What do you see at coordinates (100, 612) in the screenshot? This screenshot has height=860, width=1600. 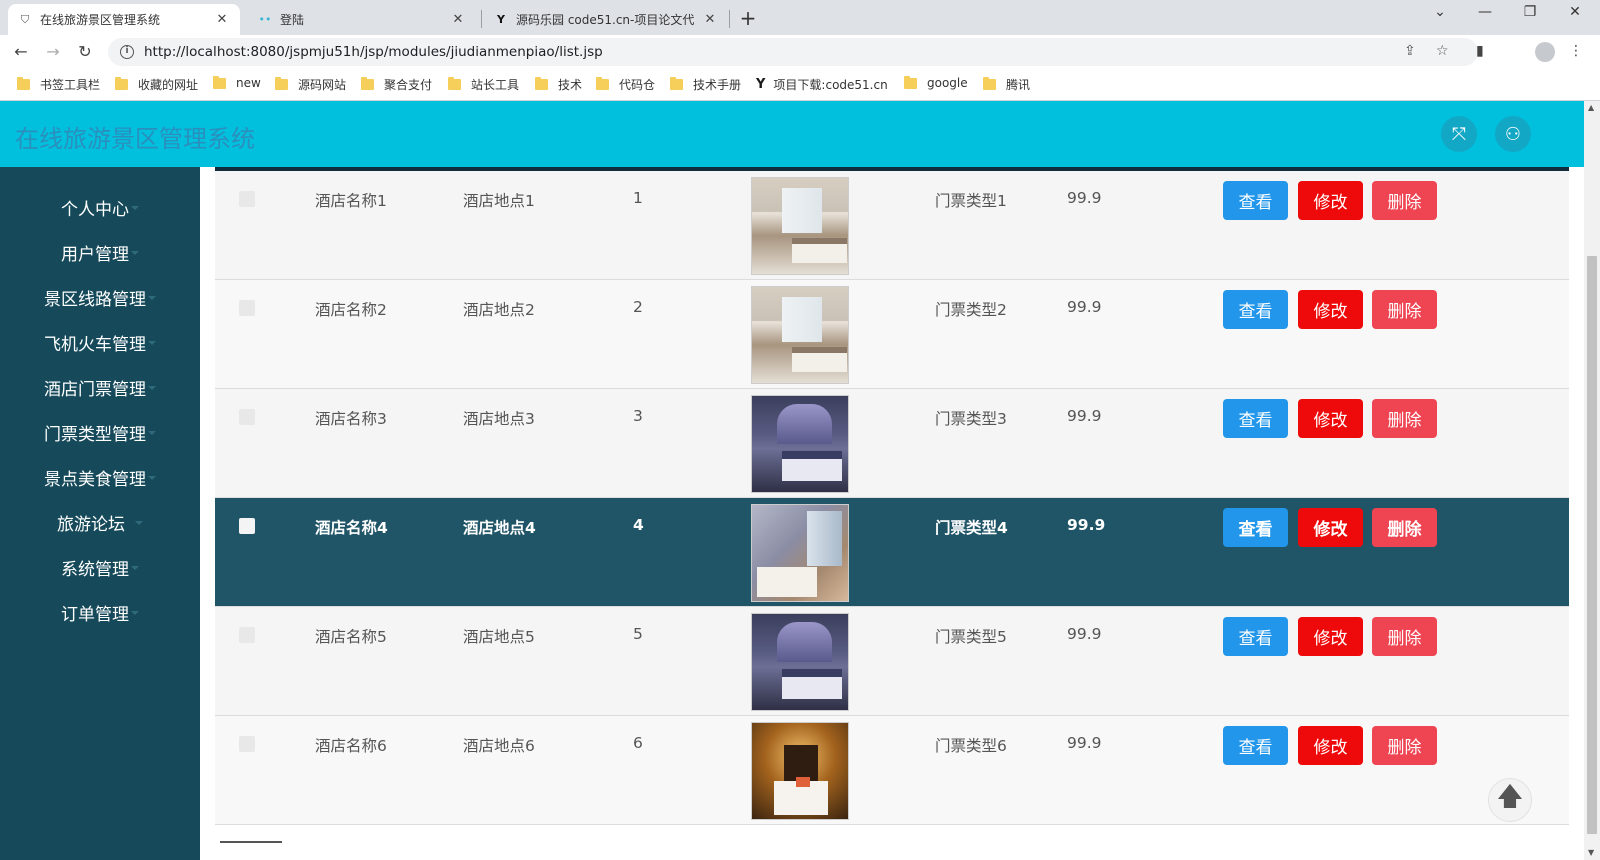 I see `sidebar-item-orders: 订单管理` at bounding box center [100, 612].